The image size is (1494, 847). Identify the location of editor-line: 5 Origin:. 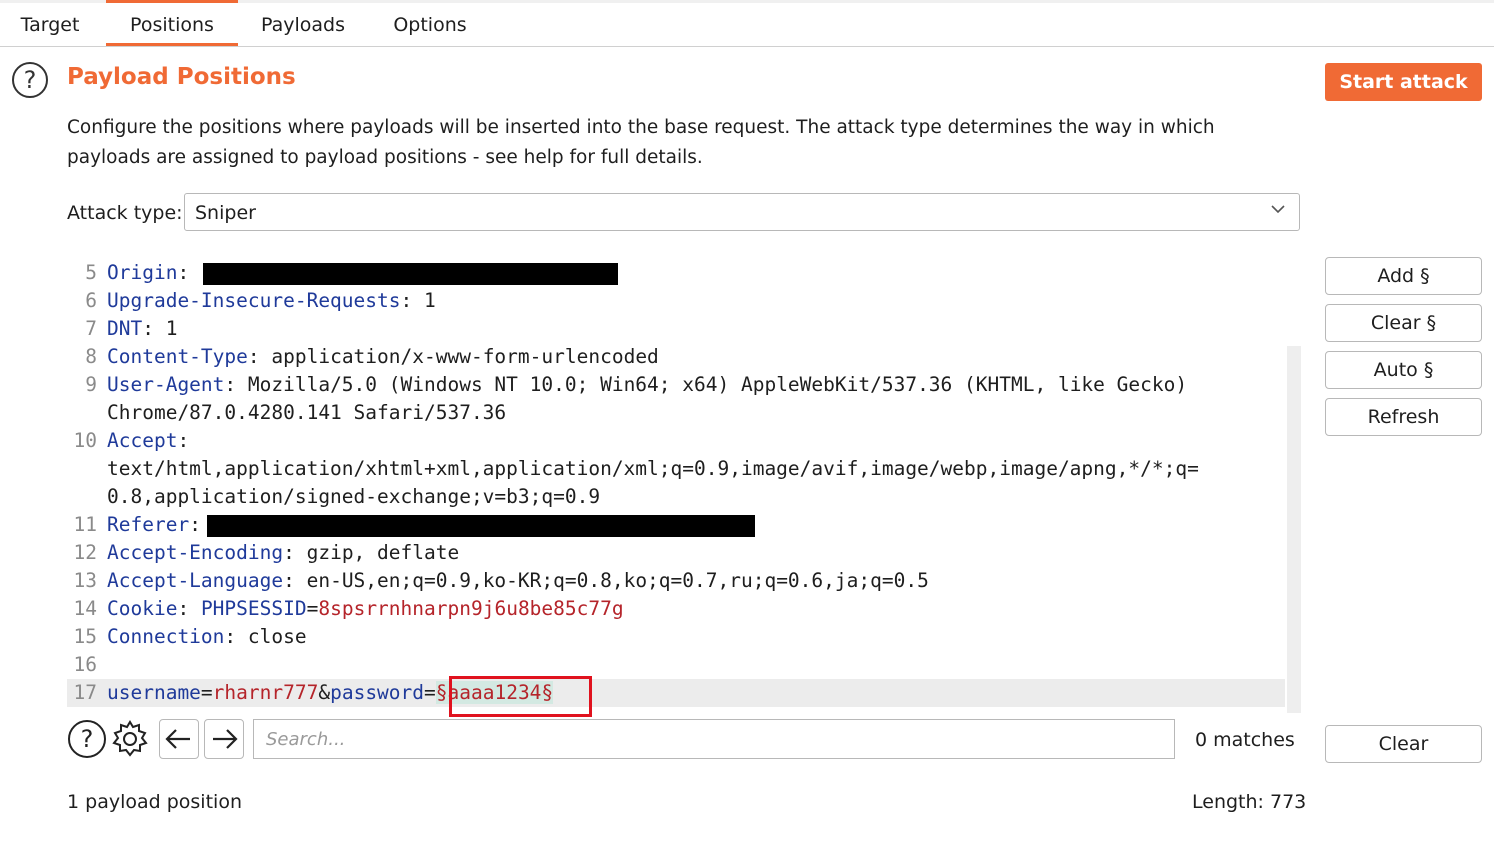
(676, 273).